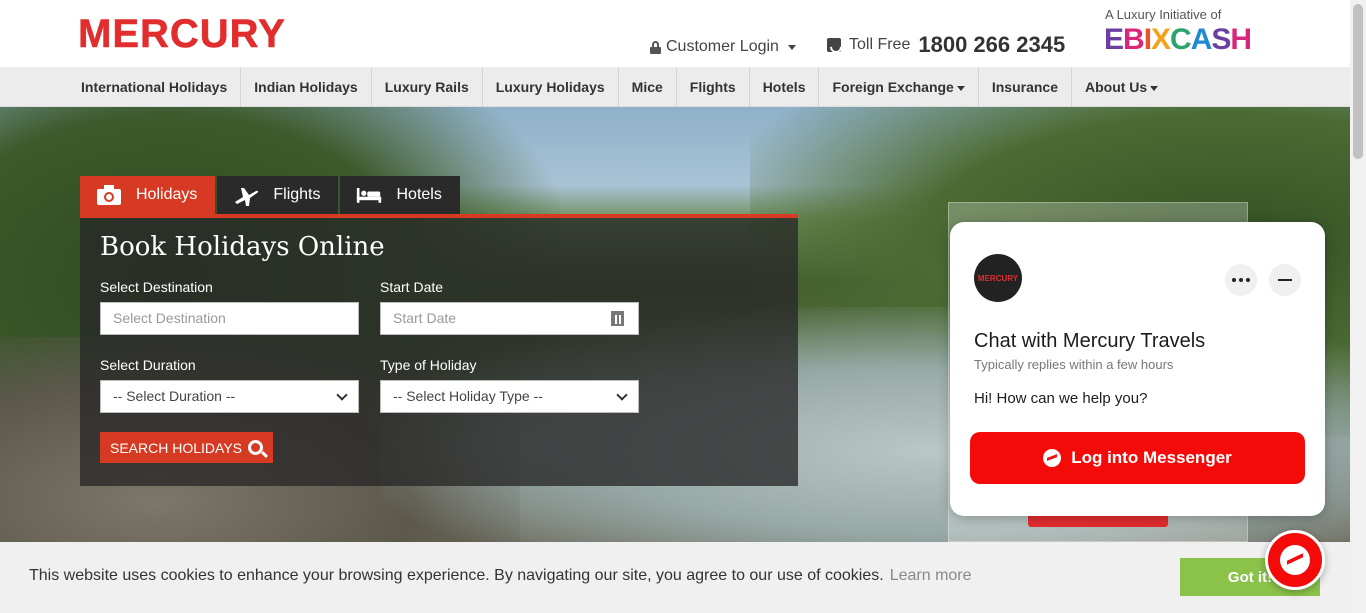 The image size is (1366, 613). Describe the element at coordinates (1074, 364) in the screenshot. I see `chat-subtitle: Typically replies within a few hours` at that location.